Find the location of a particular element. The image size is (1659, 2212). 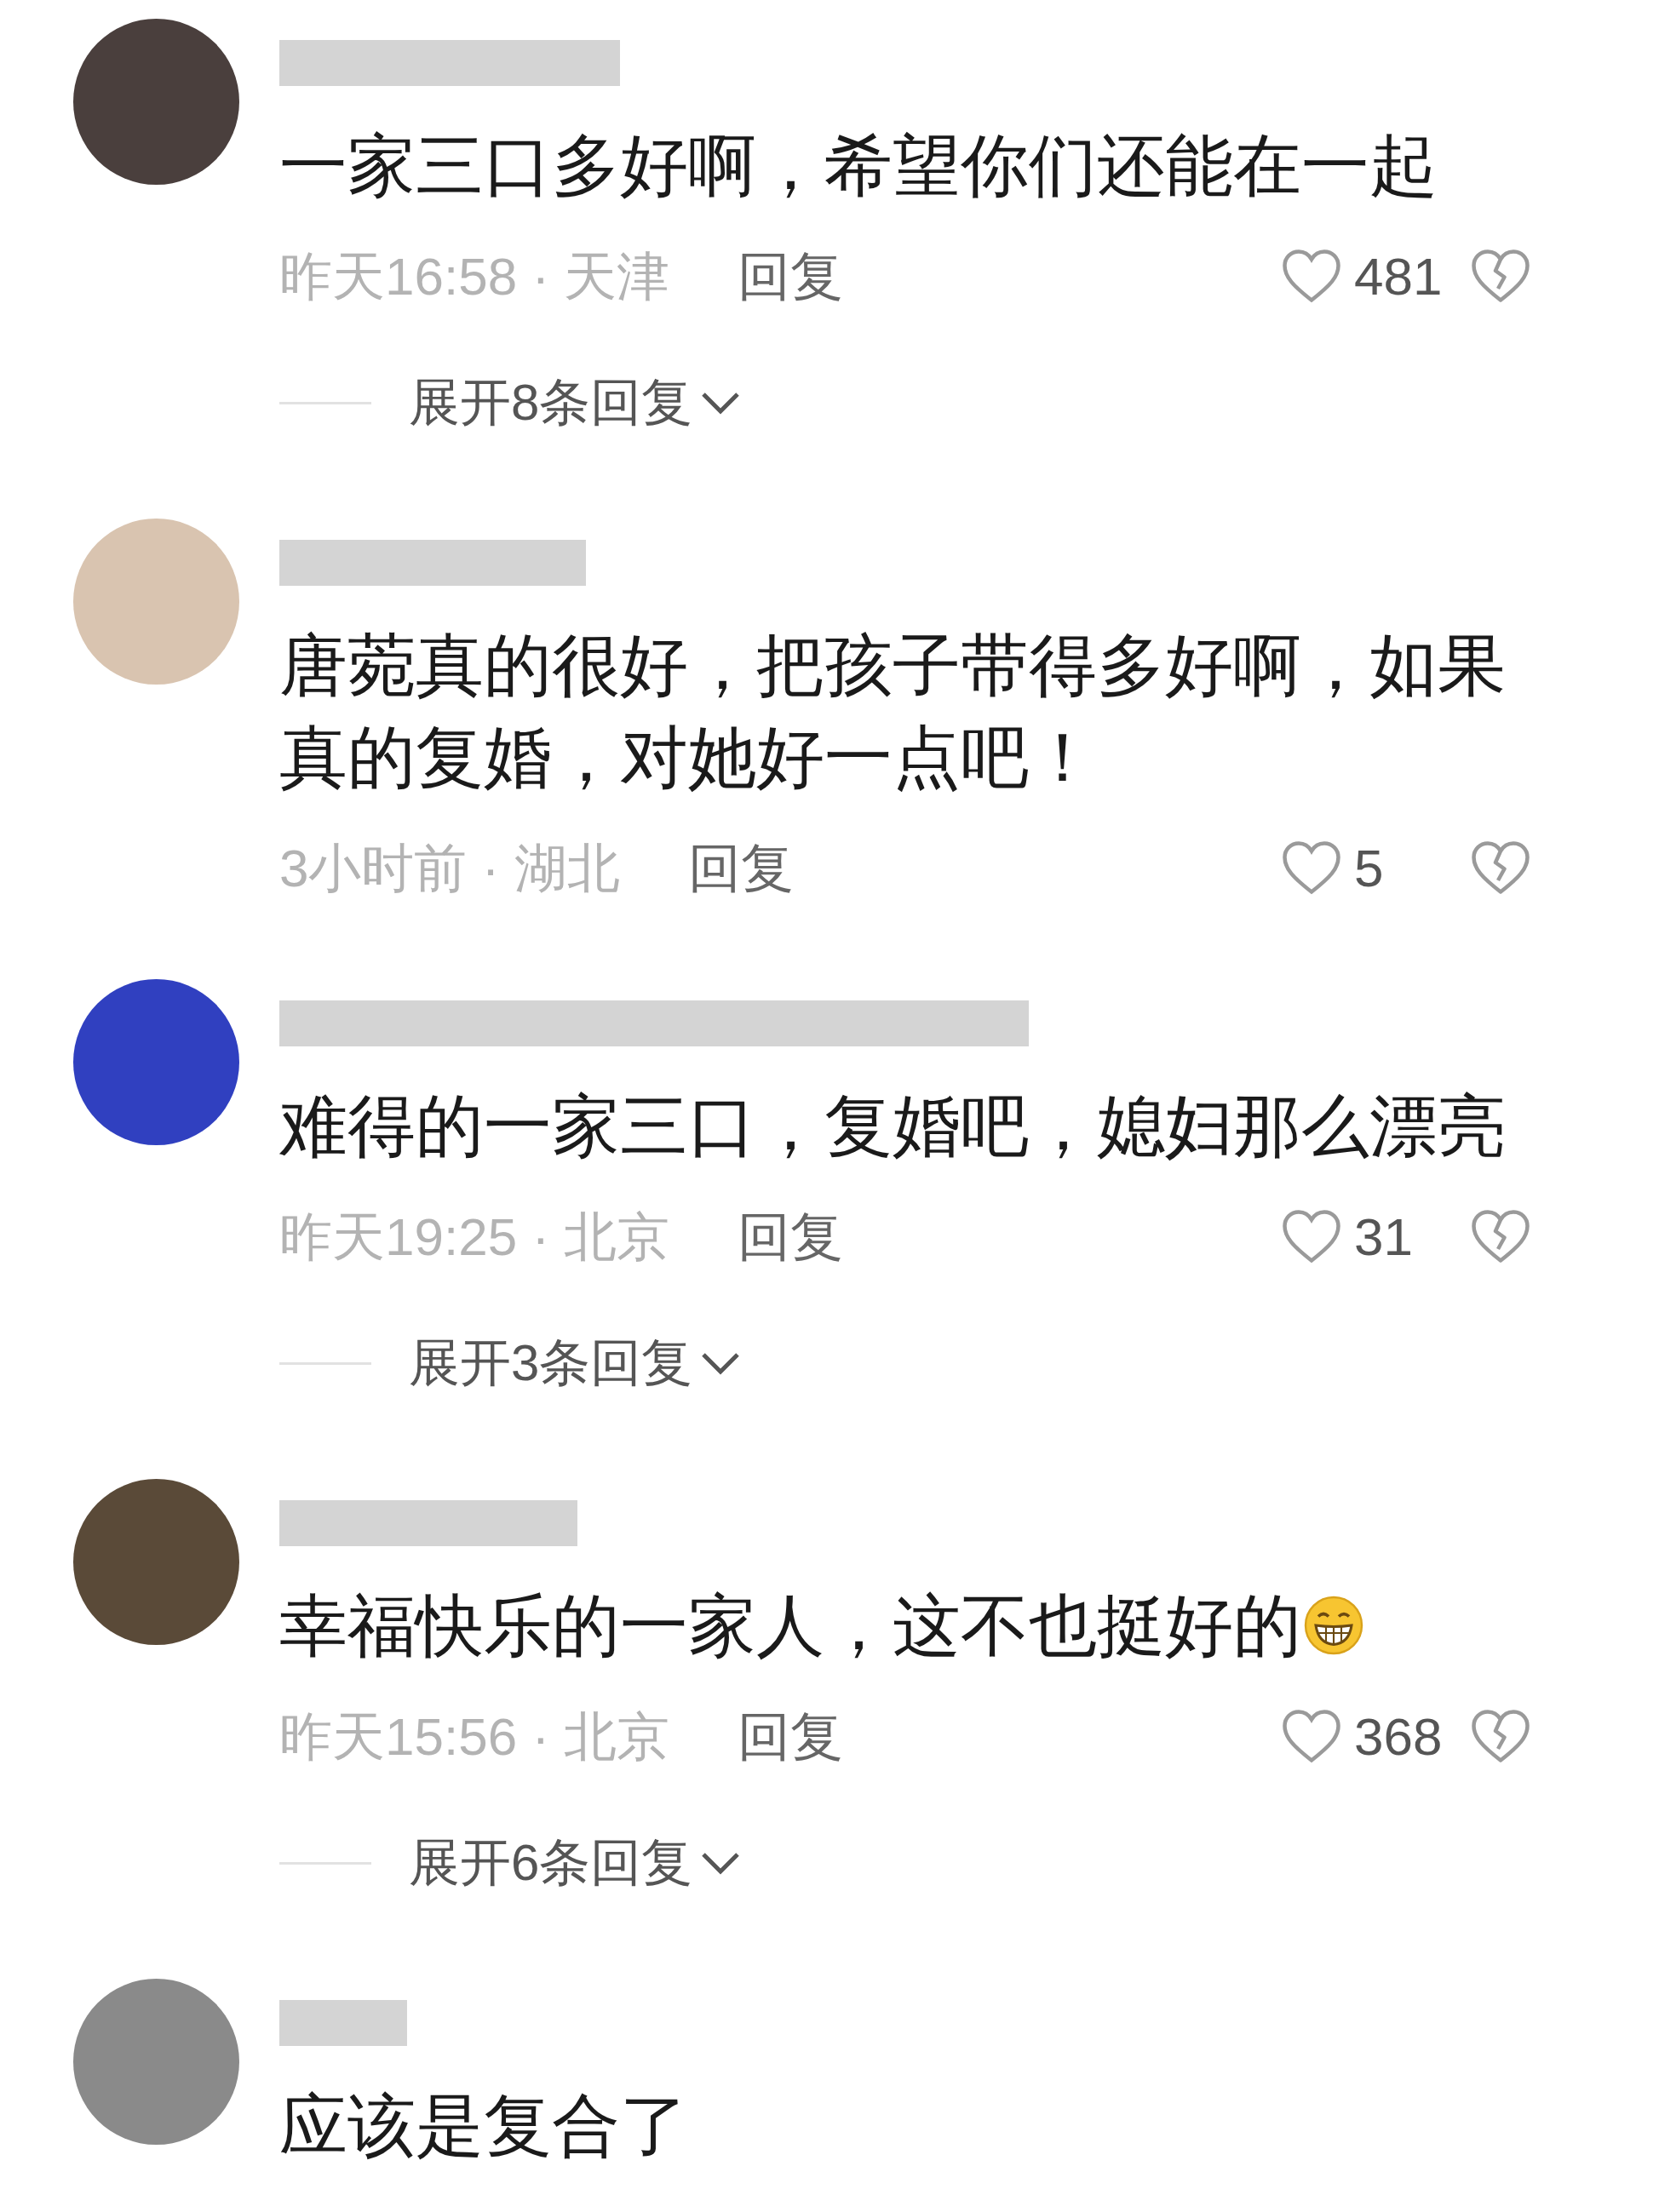

expand-replies-button: 展开3条回复 is located at coordinates (576, 1363).